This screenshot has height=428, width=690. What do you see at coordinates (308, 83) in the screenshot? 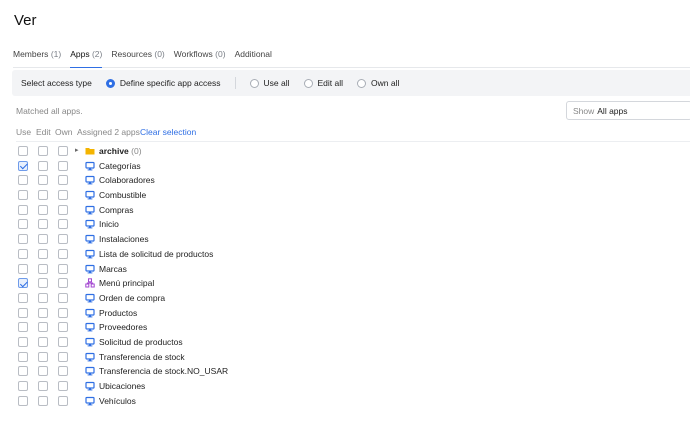
I see `radio-unchecked-icon` at bounding box center [308, 83].